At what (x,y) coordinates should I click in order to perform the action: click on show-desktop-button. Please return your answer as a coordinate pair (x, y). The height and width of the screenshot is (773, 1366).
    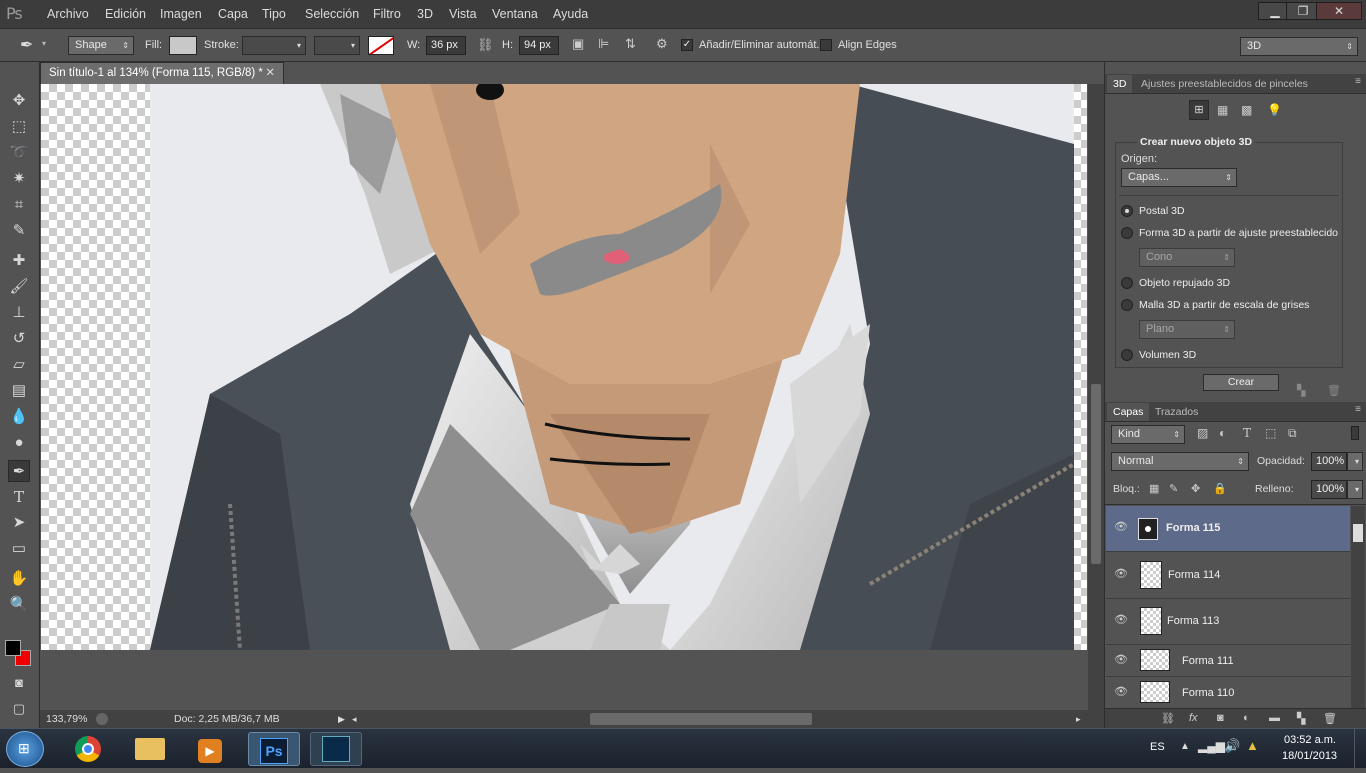
    Looking at the image, I should click on (1360, 749).